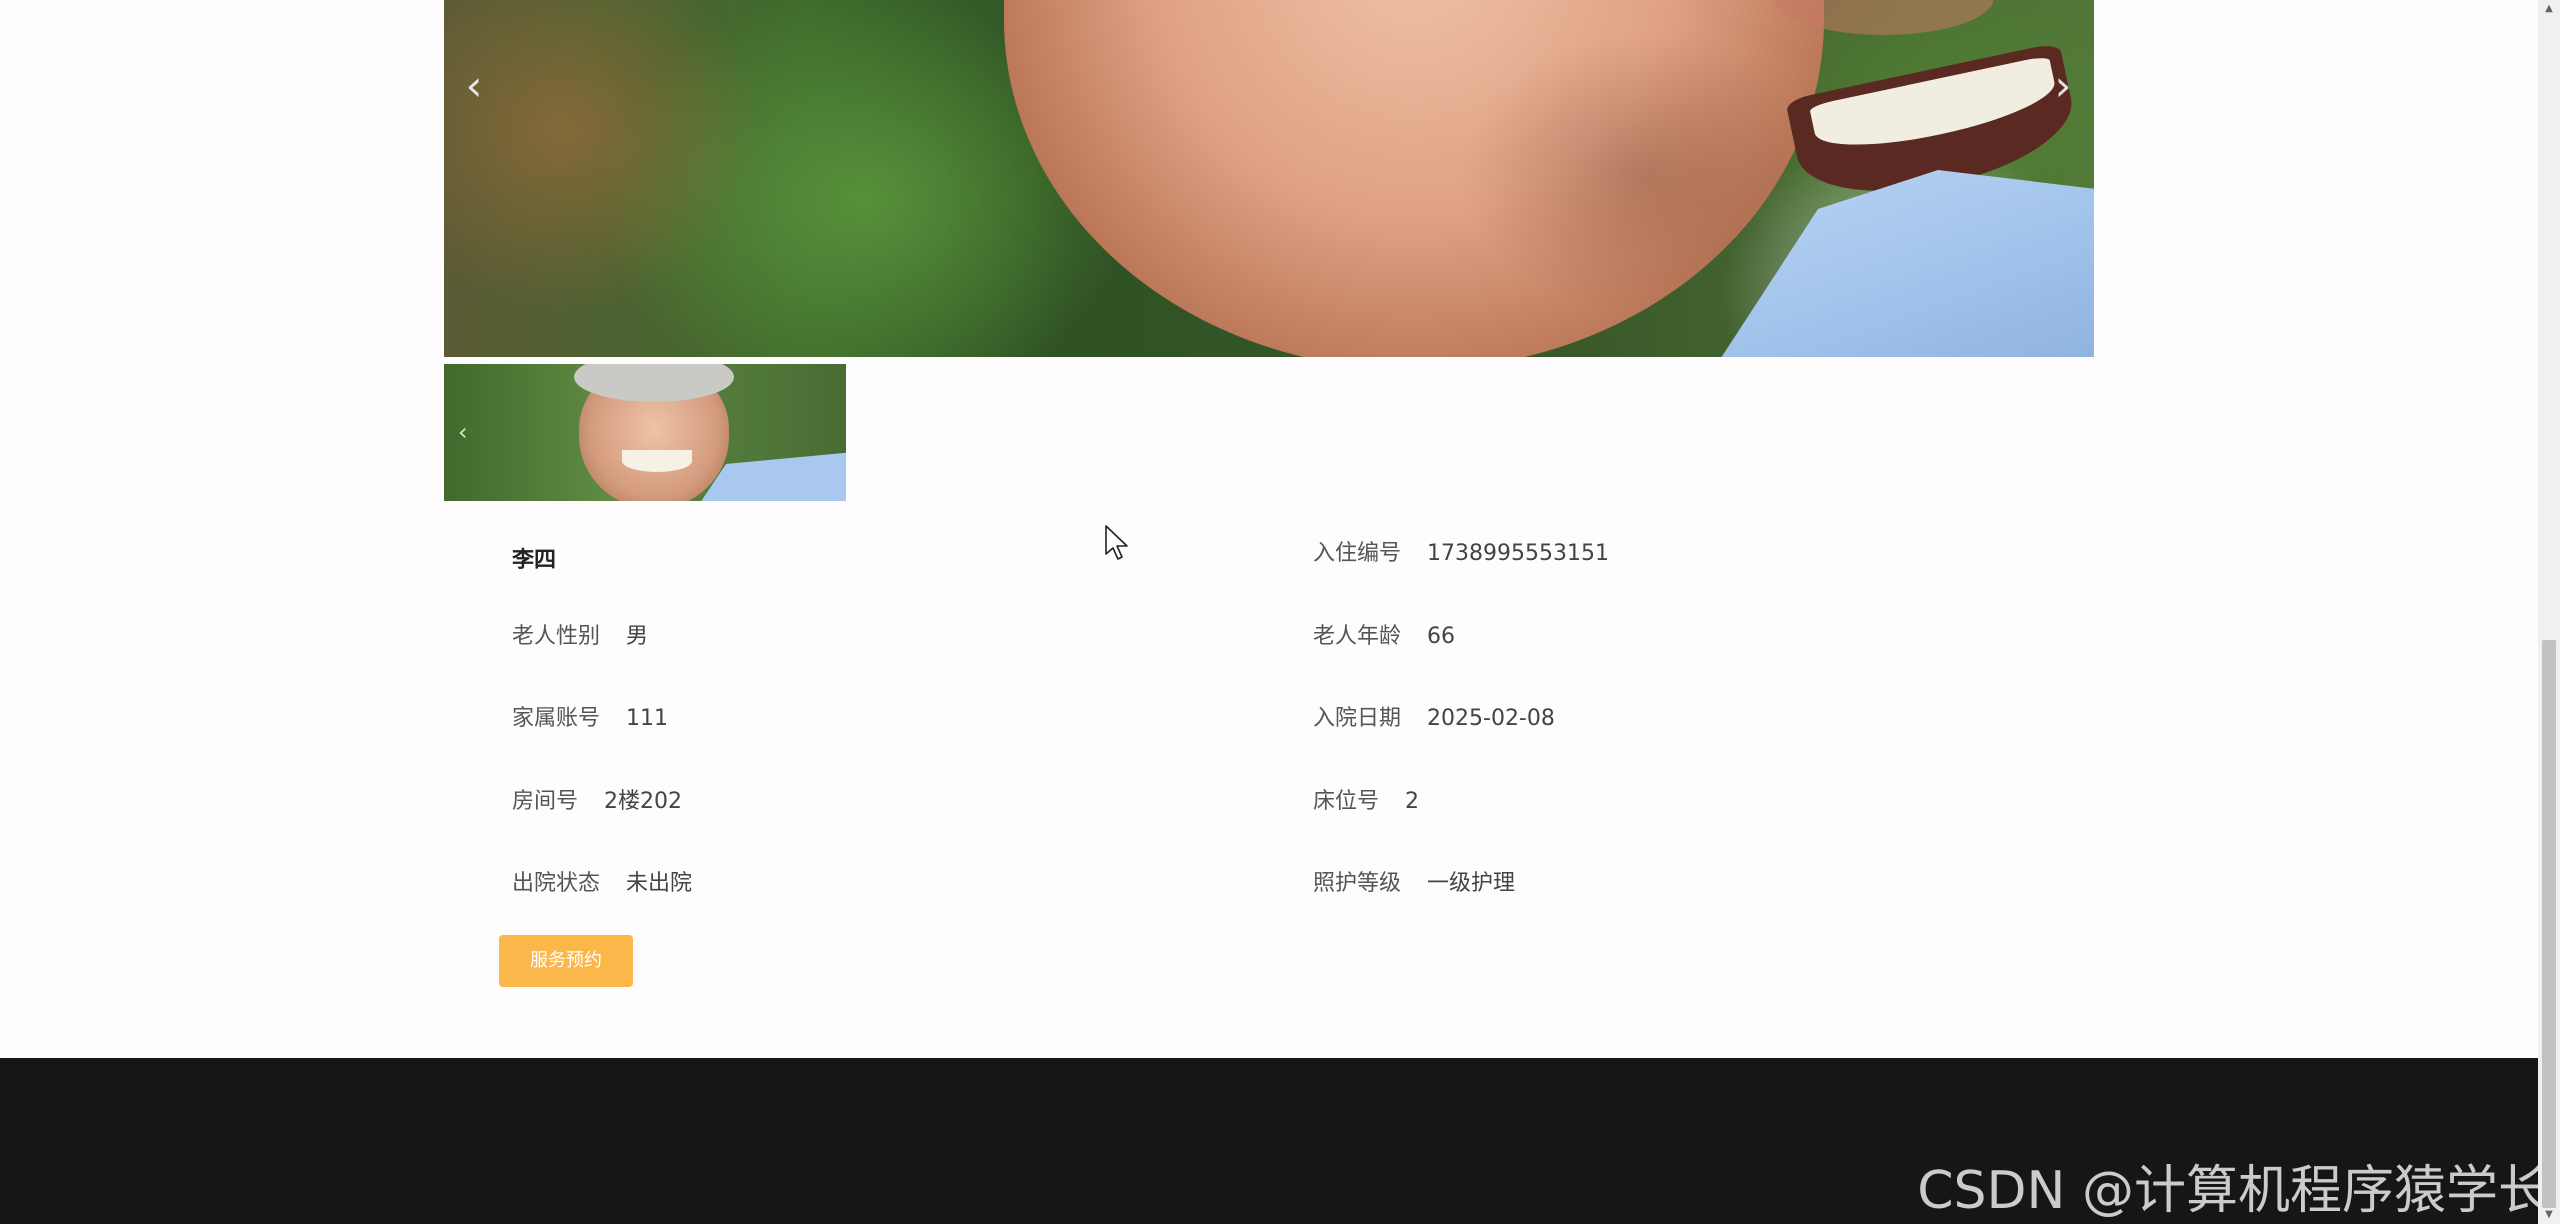 This screenshot has width=2560, height=1224. What do you see at coordinates (556, 718) in the screenshot?
I see `field-label: 家属账号` at bounding box center [556, 718].